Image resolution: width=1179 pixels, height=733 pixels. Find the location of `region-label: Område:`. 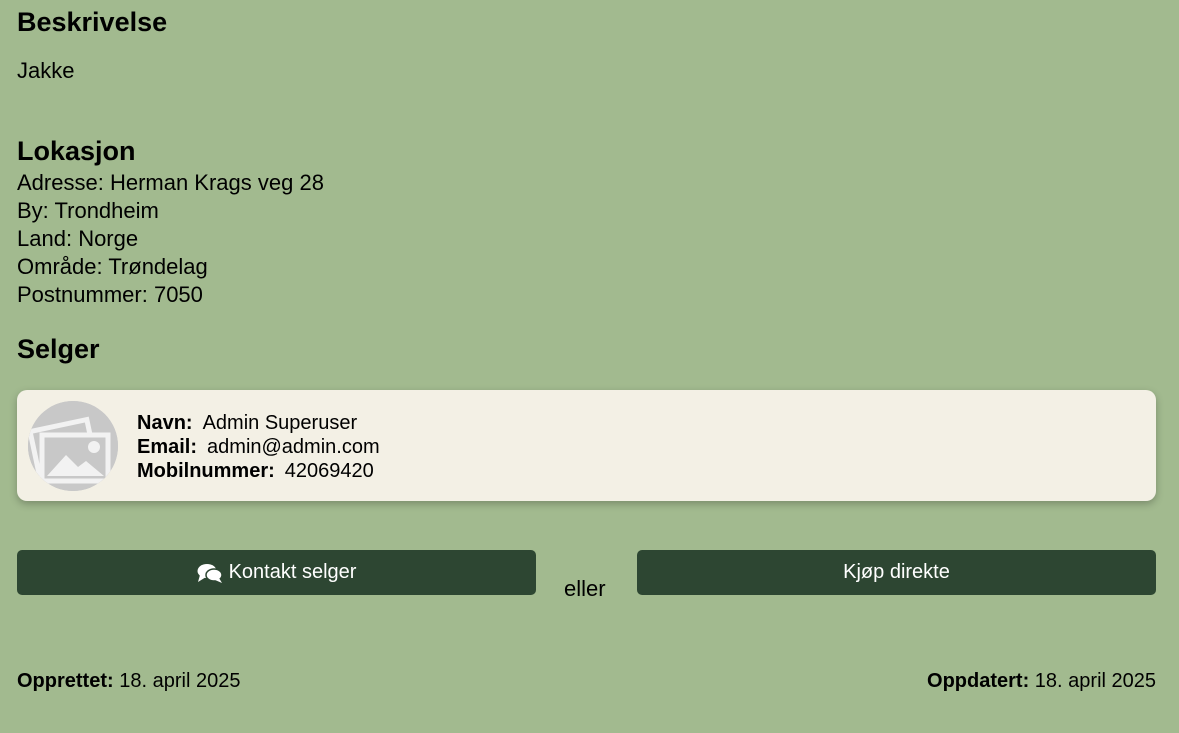

region-label: Område: is located at coordinates (60, 266).